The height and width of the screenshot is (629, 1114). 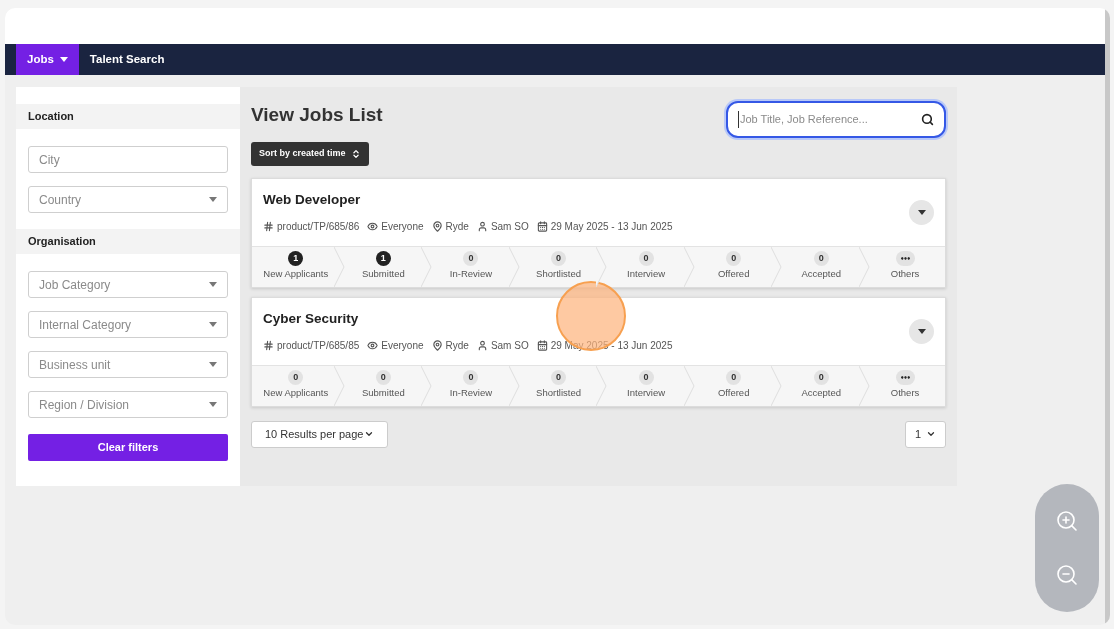 I want to click on select-field: Business unit, so click(x=128, y=364).